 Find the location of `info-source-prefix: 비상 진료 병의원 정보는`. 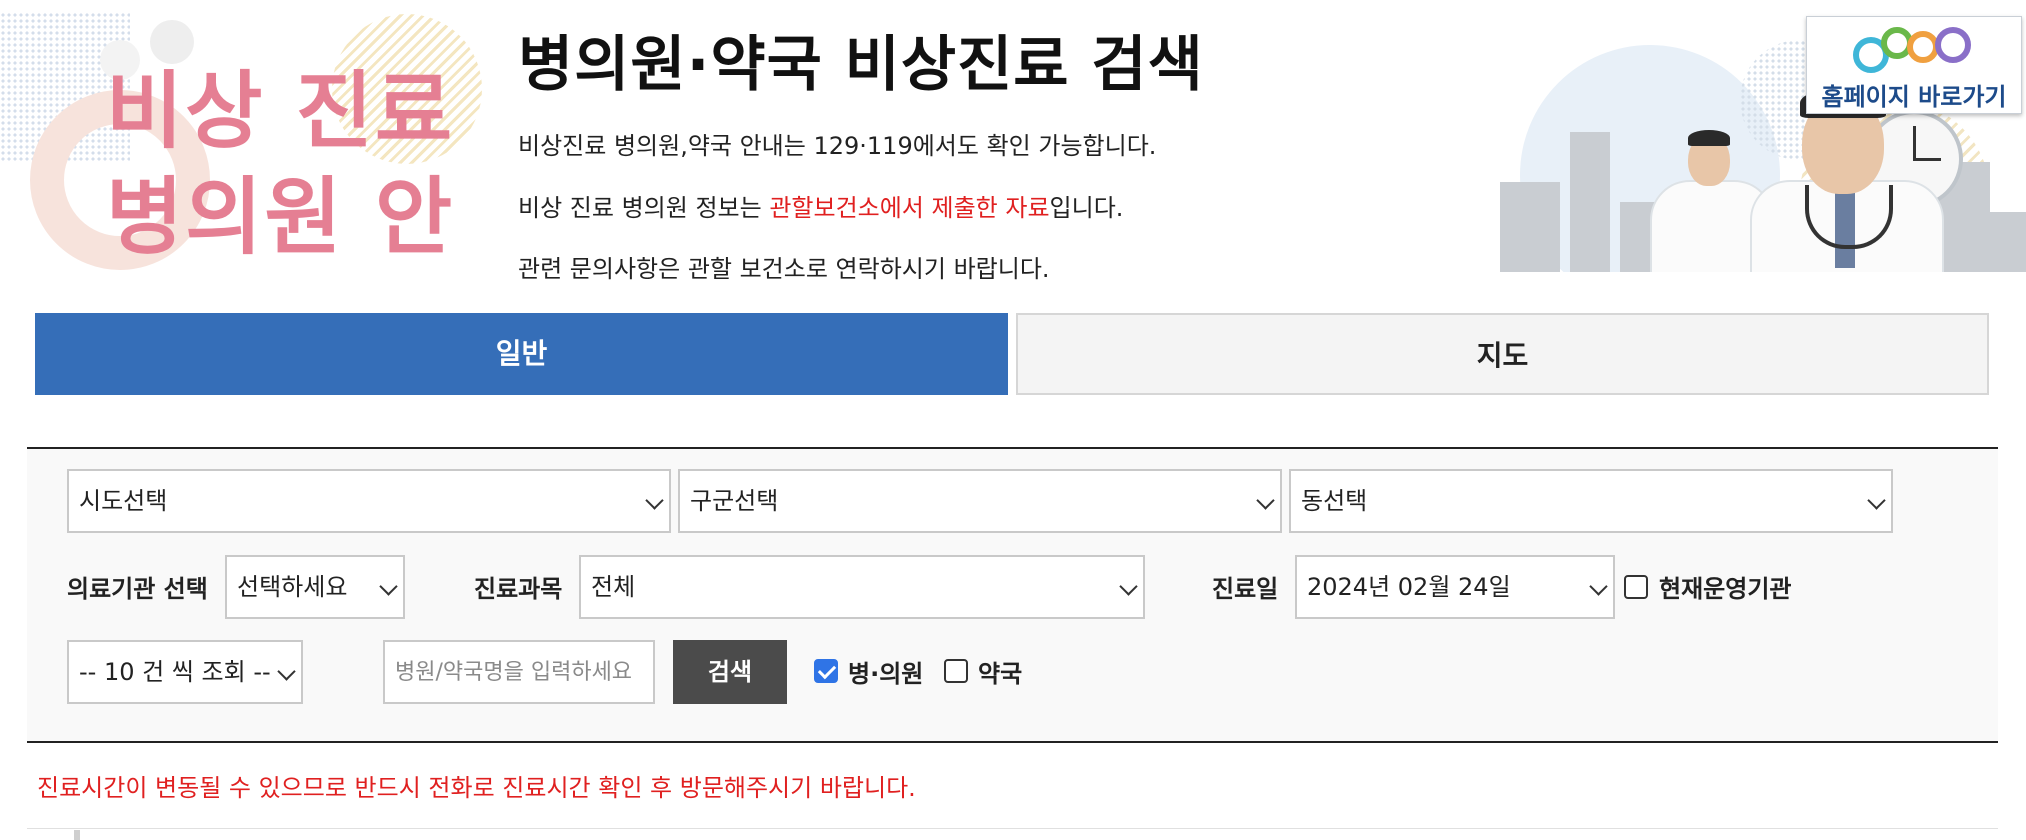

info-source-prefix: 비상 진료 병의원 정보는 is located at coordinates (644, 208).